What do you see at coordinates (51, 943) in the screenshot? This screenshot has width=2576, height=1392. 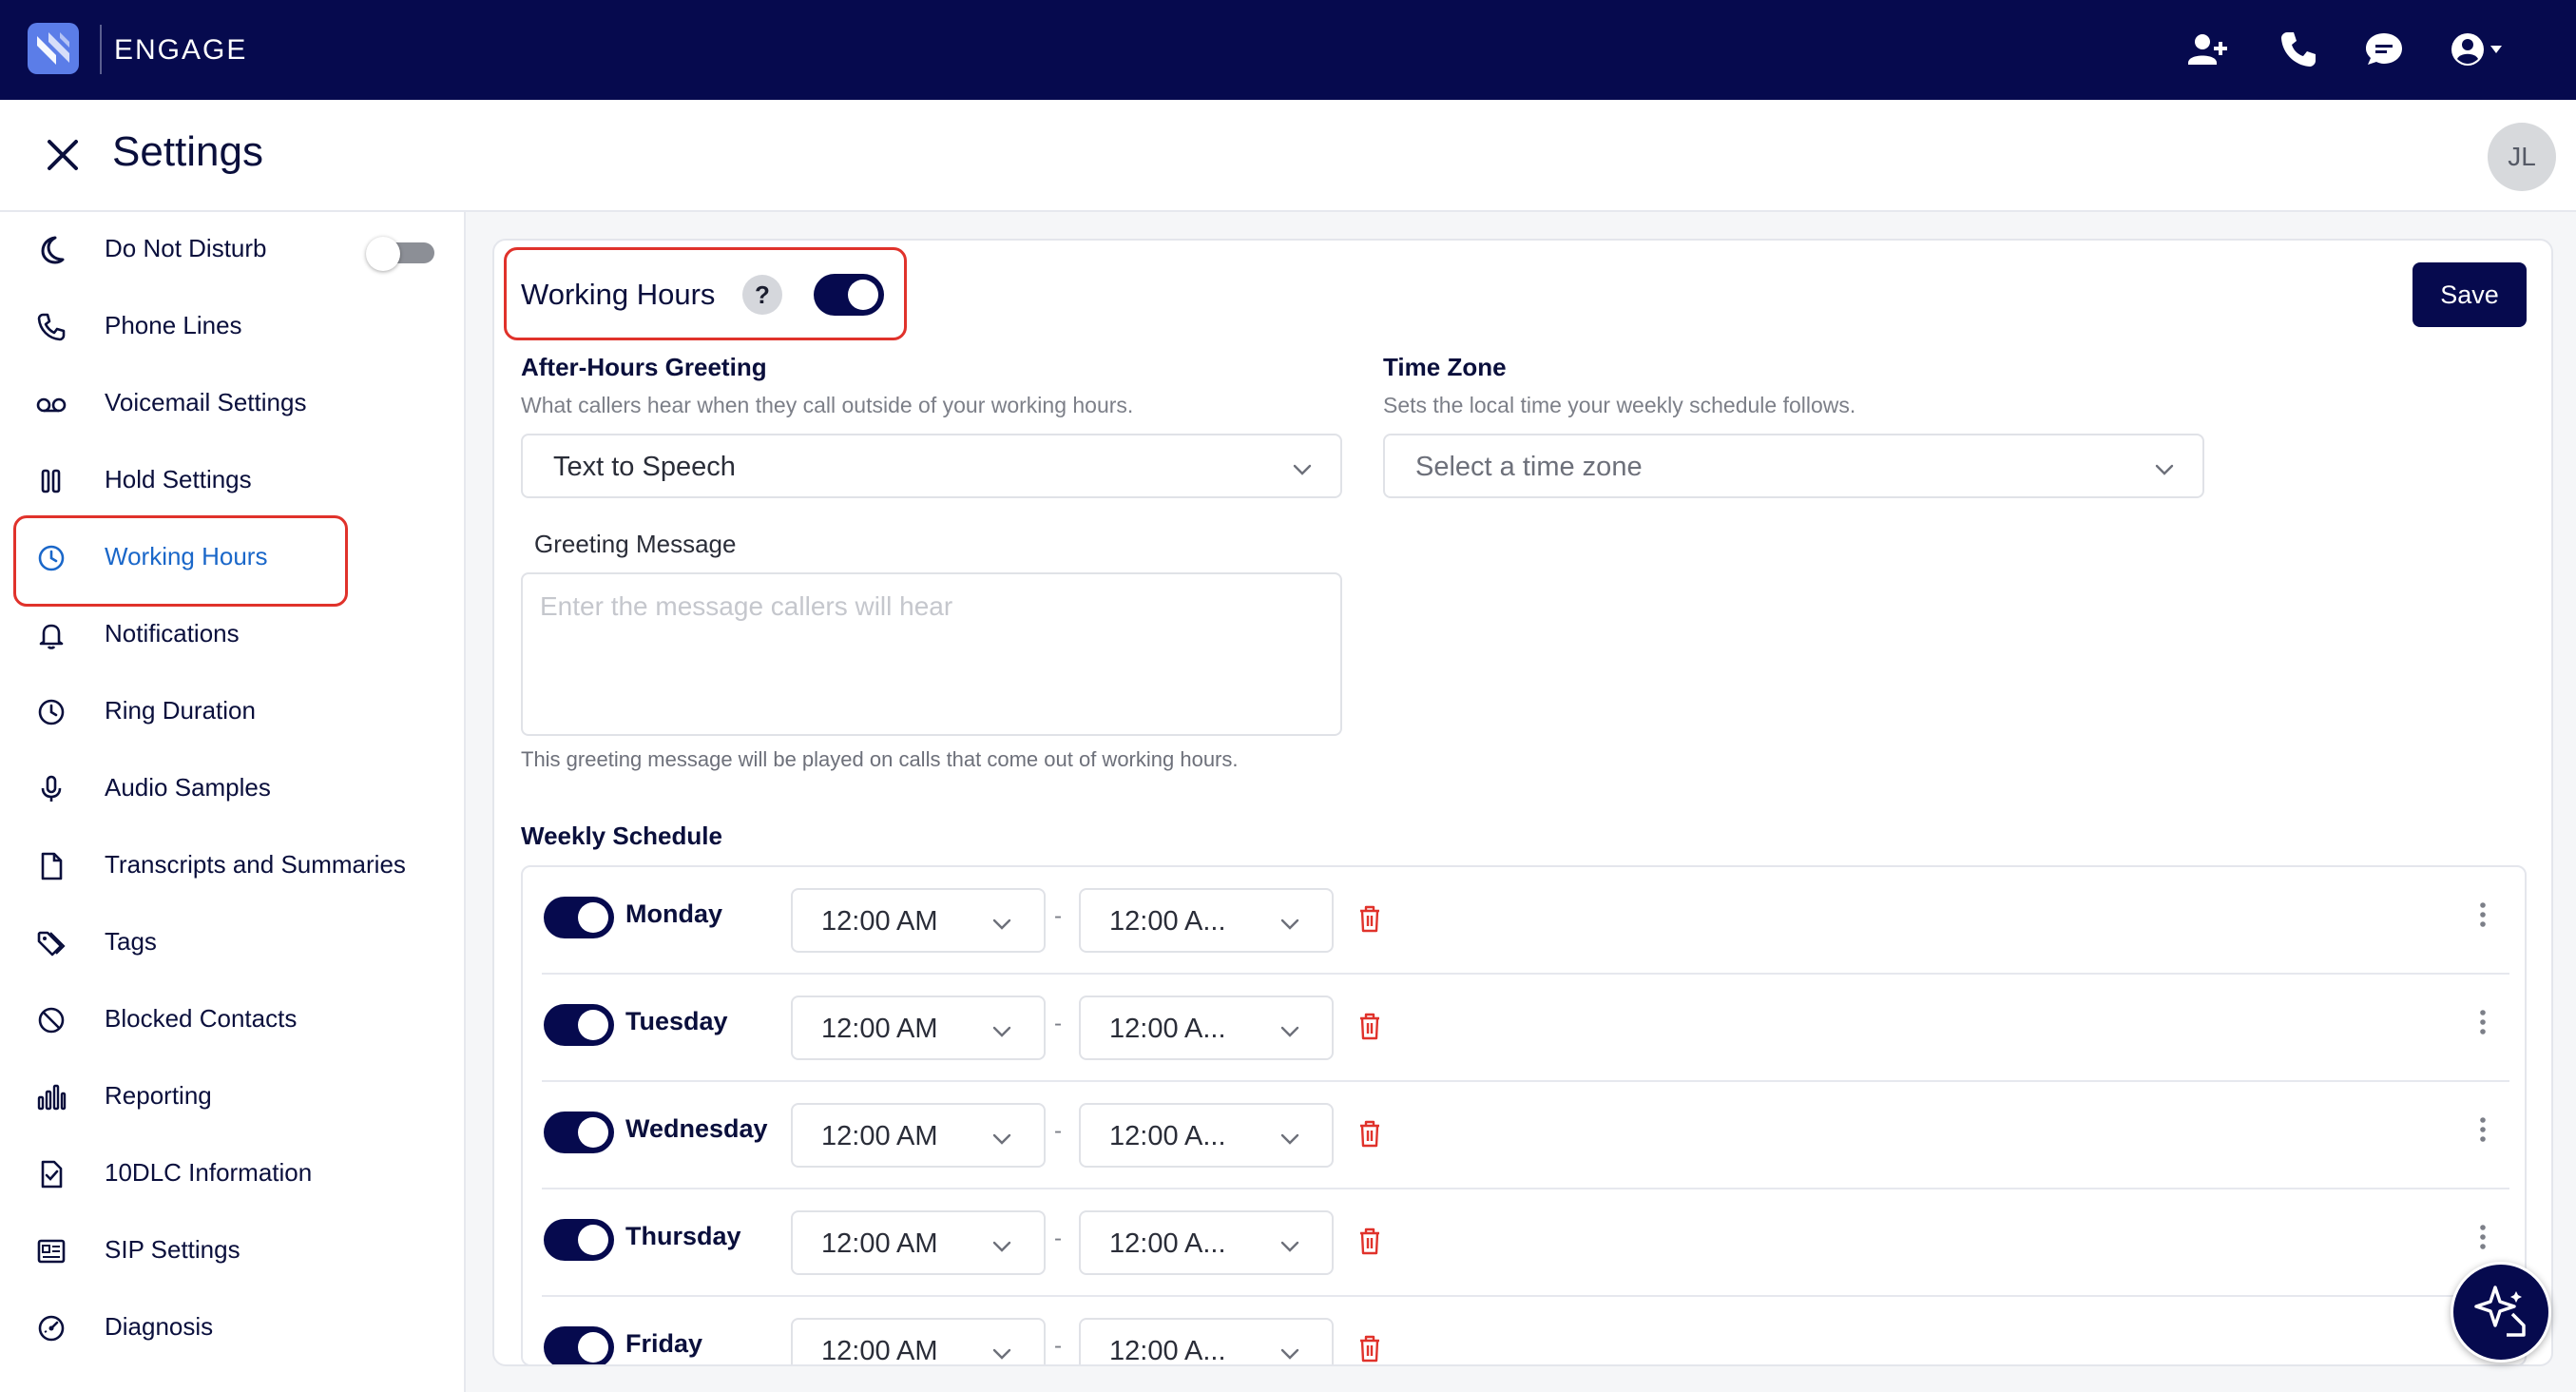 I see `tag-icon` at bounding box center [51, 943].